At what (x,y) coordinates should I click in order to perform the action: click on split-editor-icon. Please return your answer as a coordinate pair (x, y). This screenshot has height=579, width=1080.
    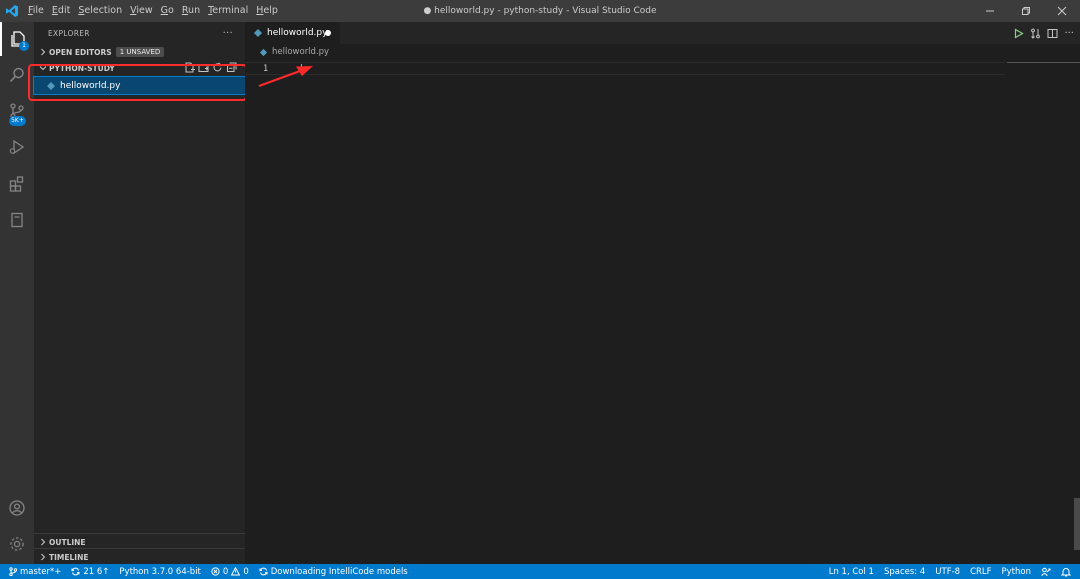
    Looking at the image, I should click on (1052, 33).